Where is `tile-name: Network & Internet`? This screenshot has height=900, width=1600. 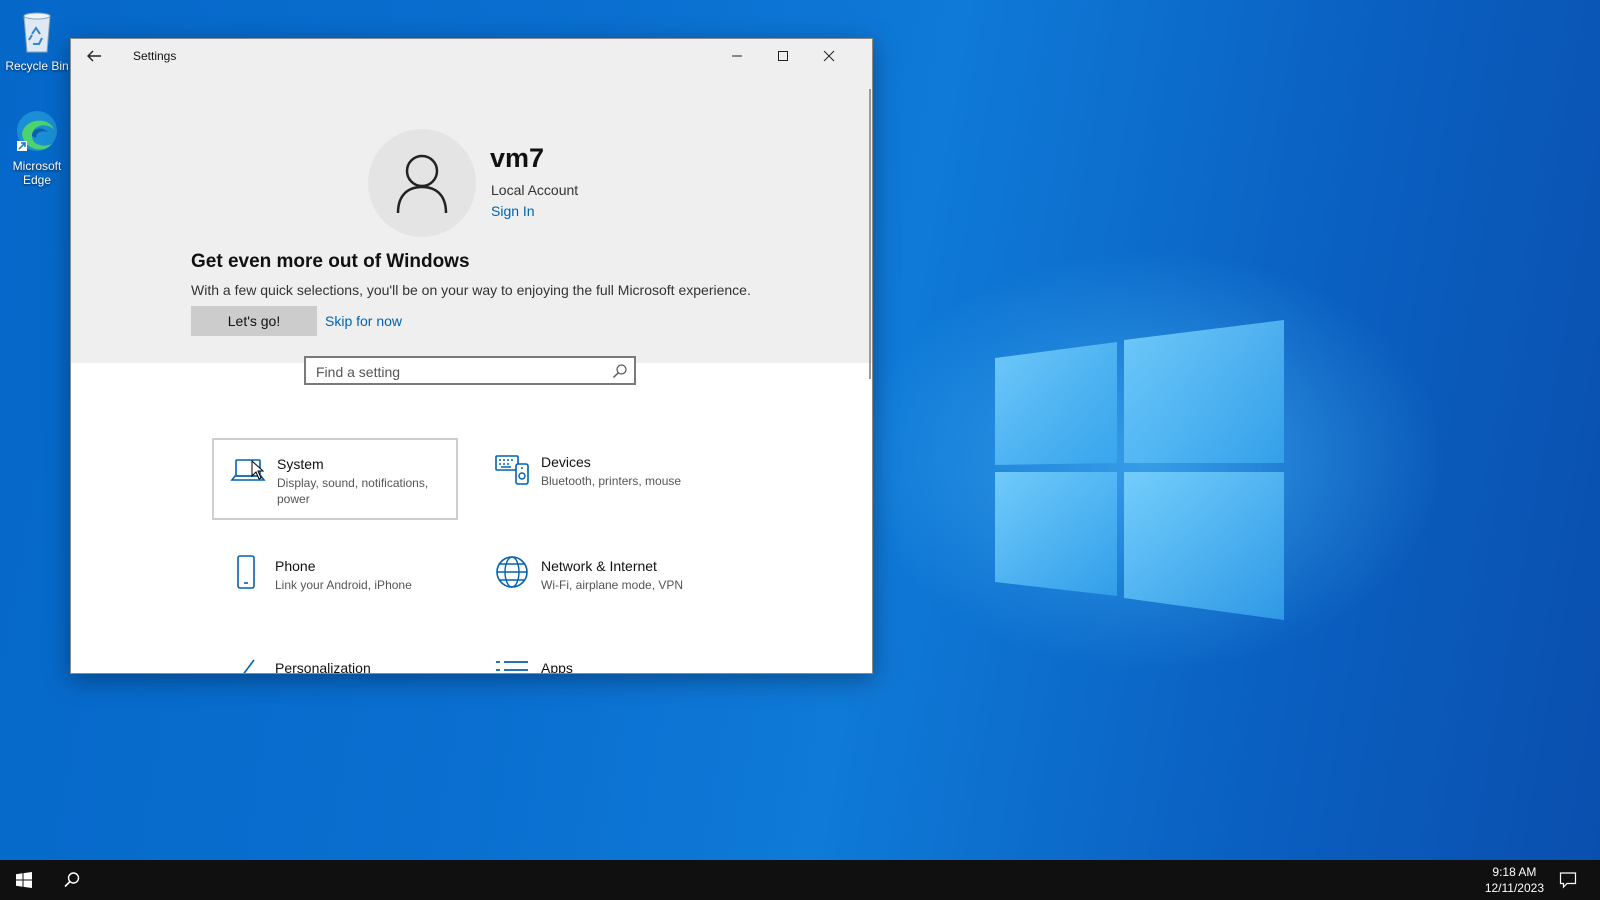 tile-name: Network & Internet is located at coordinates (599, 566).